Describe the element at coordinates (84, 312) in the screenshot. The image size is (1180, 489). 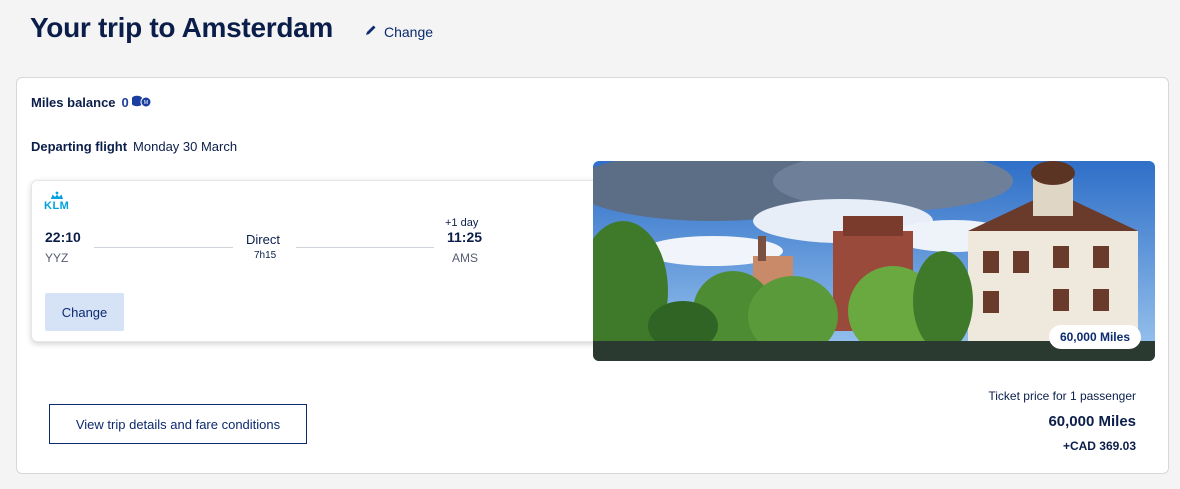
I see `change-flight-button: Change` at that location.